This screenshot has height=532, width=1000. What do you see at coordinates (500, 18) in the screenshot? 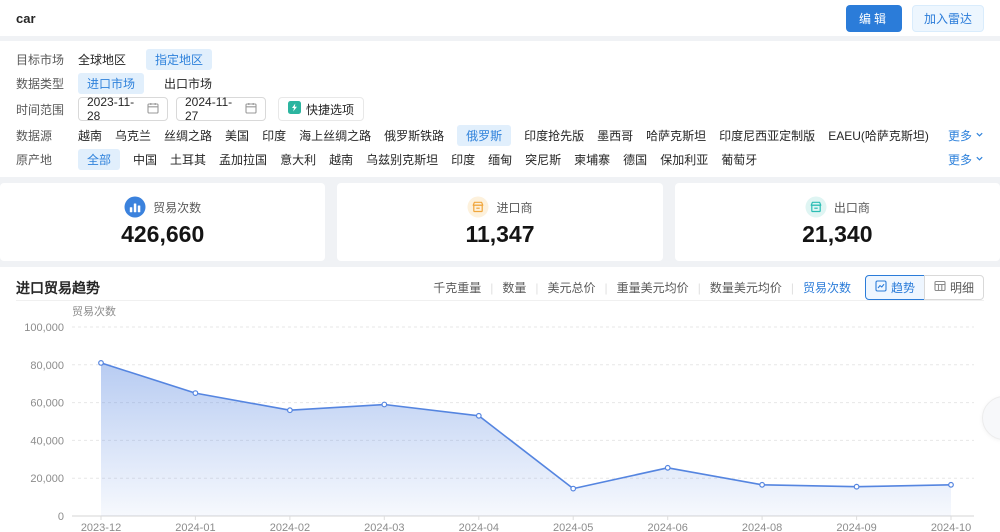
I see `topbar: car 编辑 加入雷达` at bounding box center [500, 18].